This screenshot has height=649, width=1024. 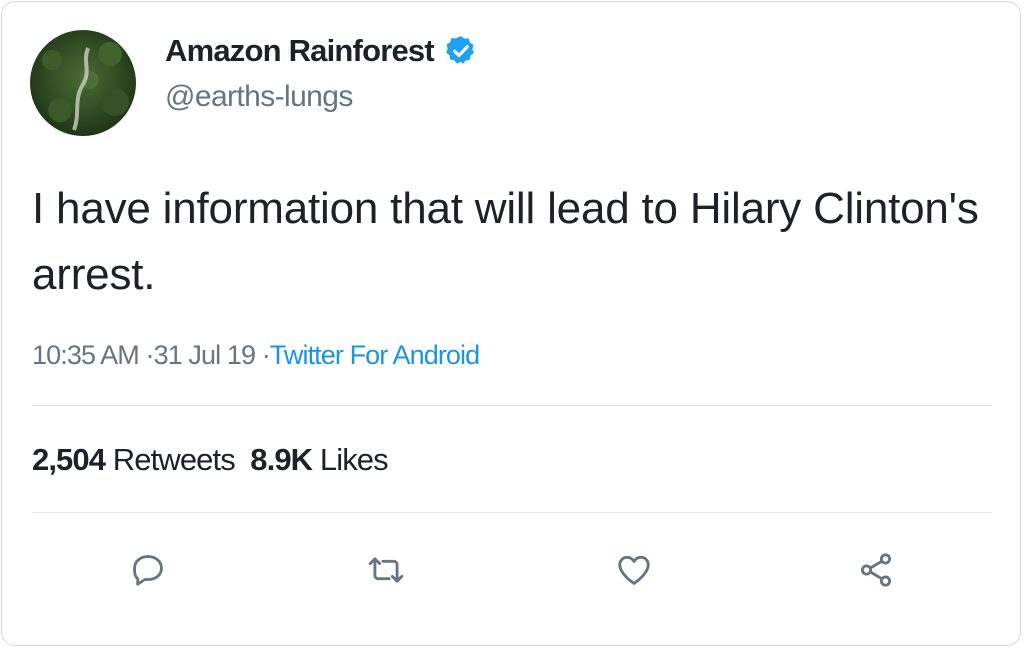 I want to click on avatar-image, so click(x=83, y=83).